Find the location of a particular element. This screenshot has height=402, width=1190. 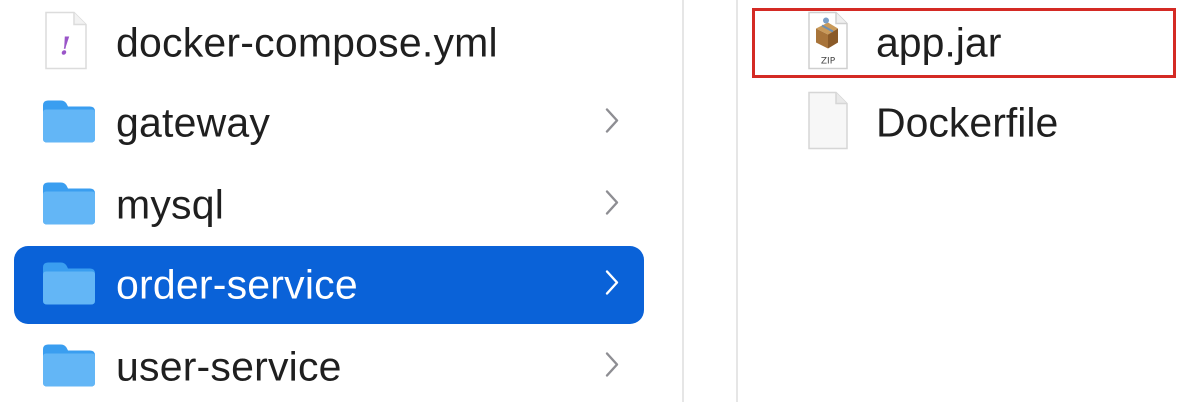

item-label: docker-compose.yml is located at coordinates (307, 42).